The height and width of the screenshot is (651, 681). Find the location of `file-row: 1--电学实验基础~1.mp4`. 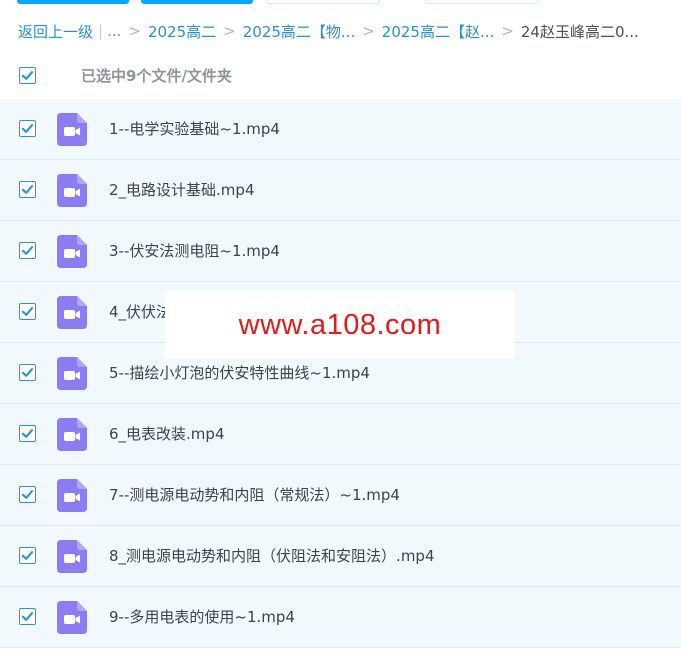

file-row: 1--电学实验基础~1.mp4 is located at coordinates (340, 129).